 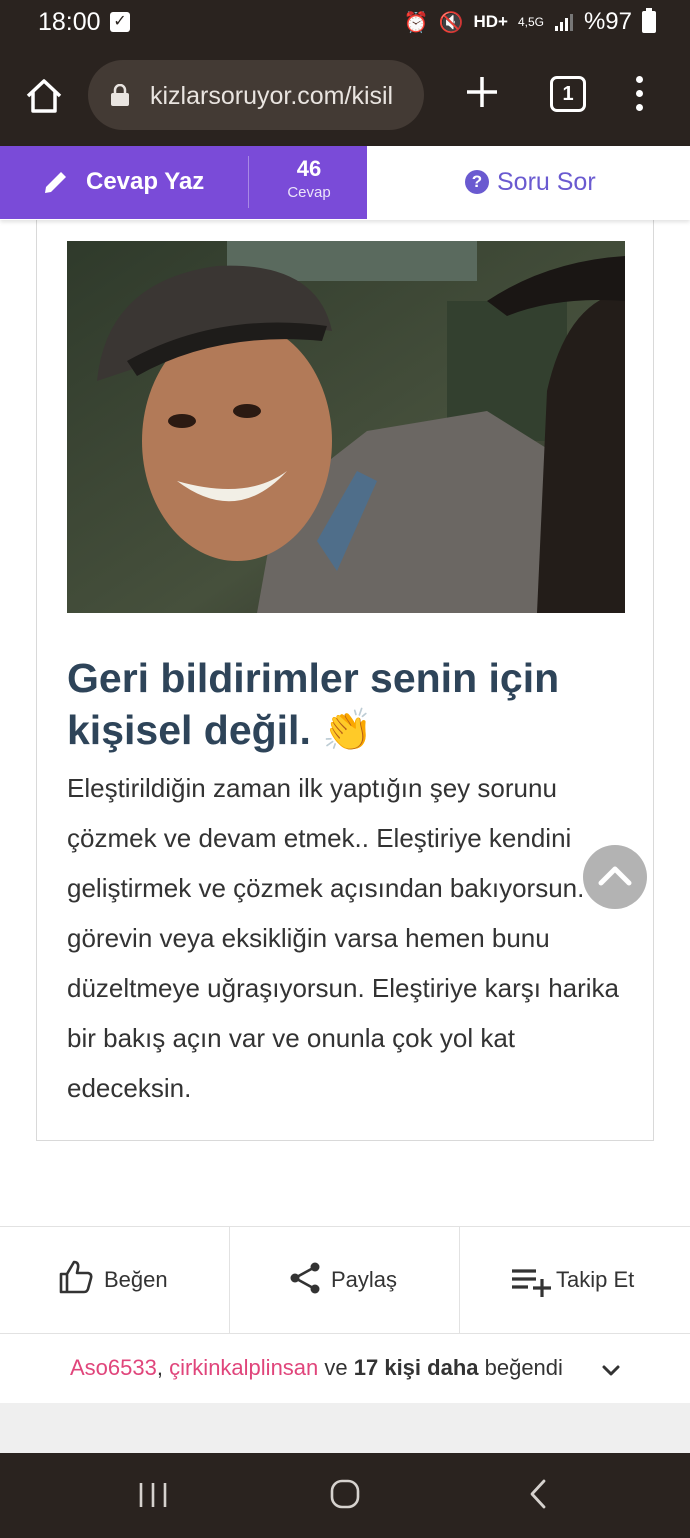 I want to click on question-action-bar: Cevap Yaz 46 Cevap ? Soru Sor, so click(x=345, y=183).